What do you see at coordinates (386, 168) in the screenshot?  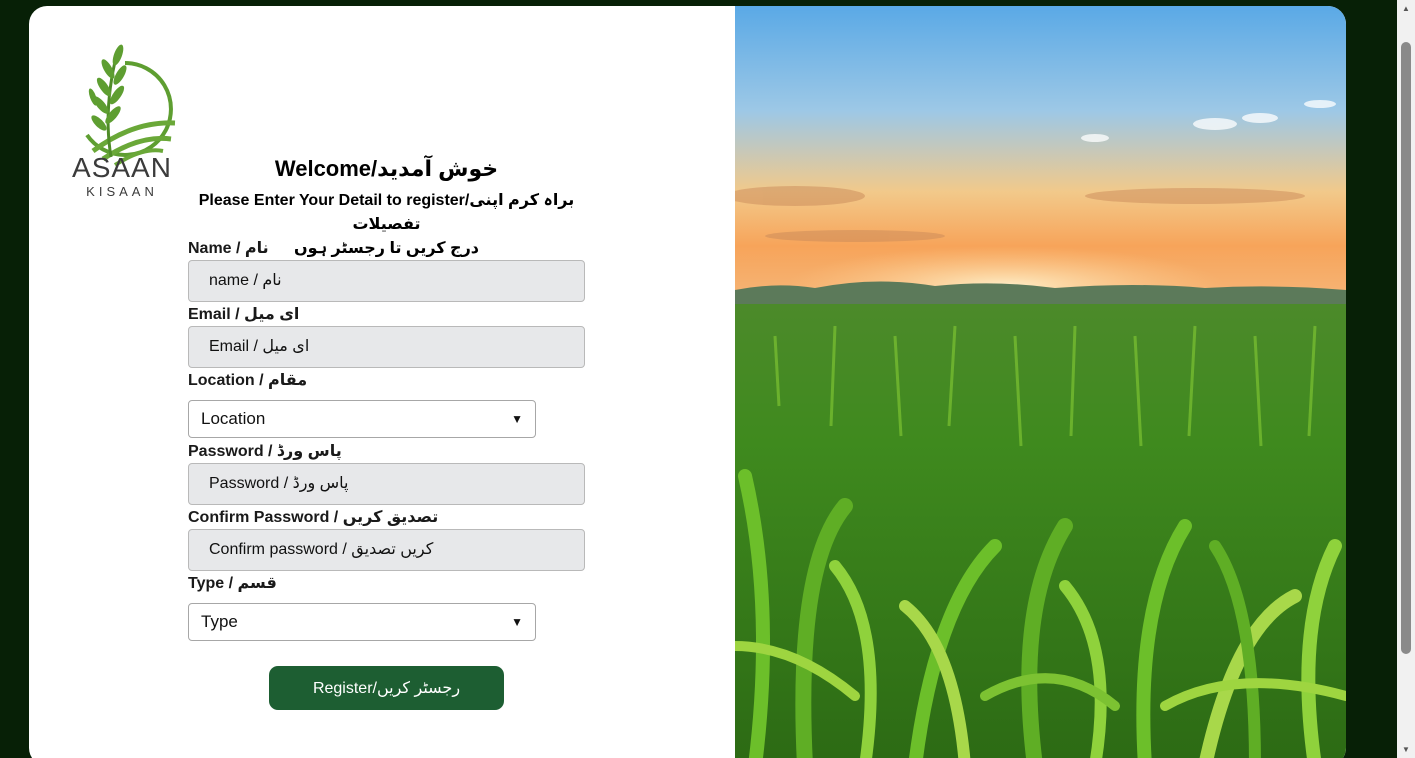 I see `page-title: Welcome/خوش آمدید` at bounding box center [386, 168].